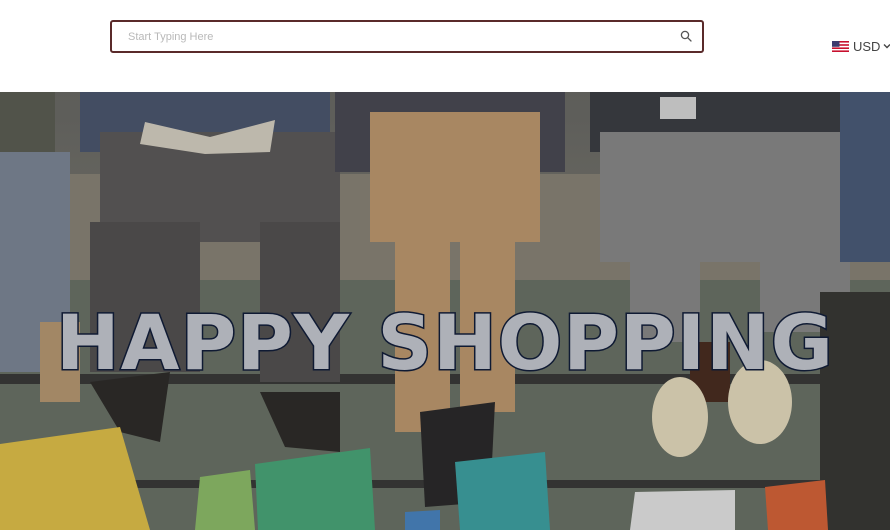 The image size is (890, 530). I want to click on currency-selector: USD, so click(861, 46).